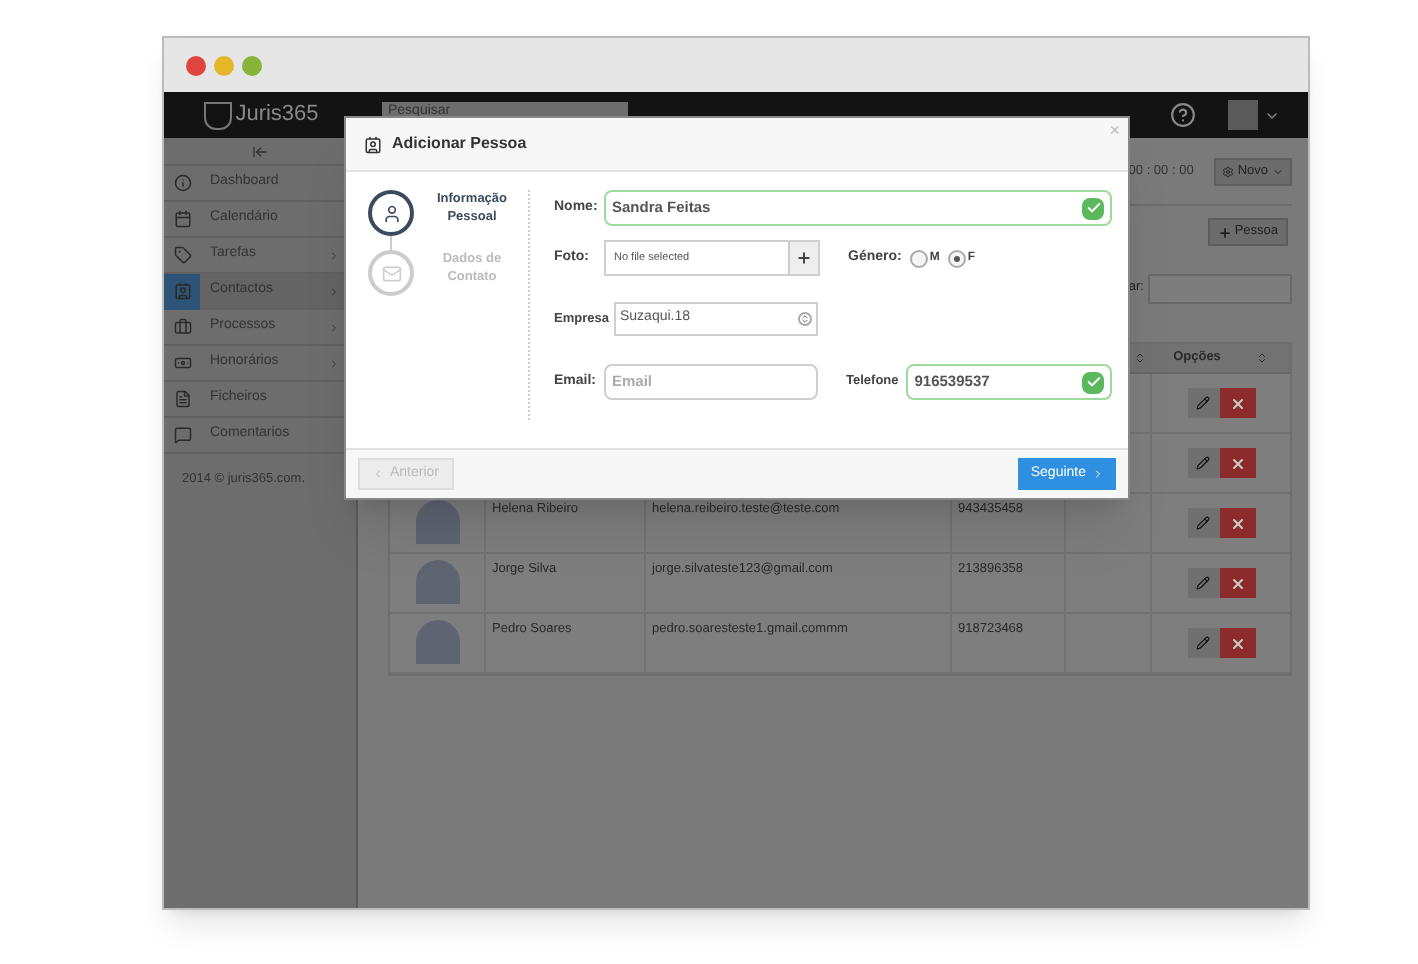 Image resolution: width=1418 pixels, height=964 pixels. I want to click on close-button: ×, so click(1114, 131).